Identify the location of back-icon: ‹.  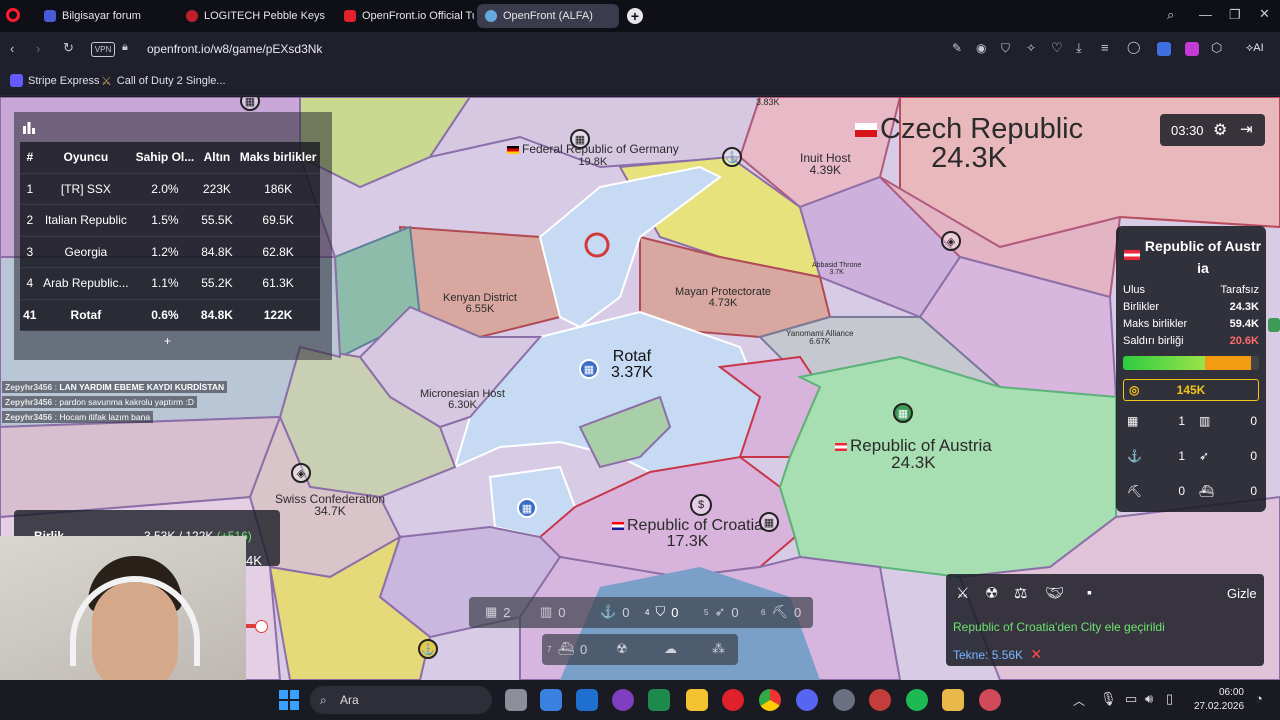
(12, 48).